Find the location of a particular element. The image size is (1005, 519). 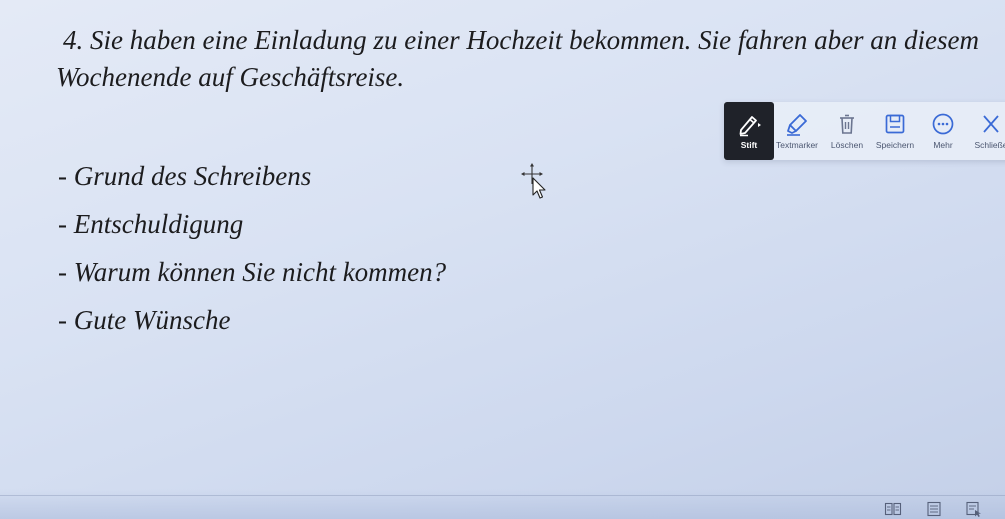

delete-tool-button: Löschen is located at coordinates (847, 131).